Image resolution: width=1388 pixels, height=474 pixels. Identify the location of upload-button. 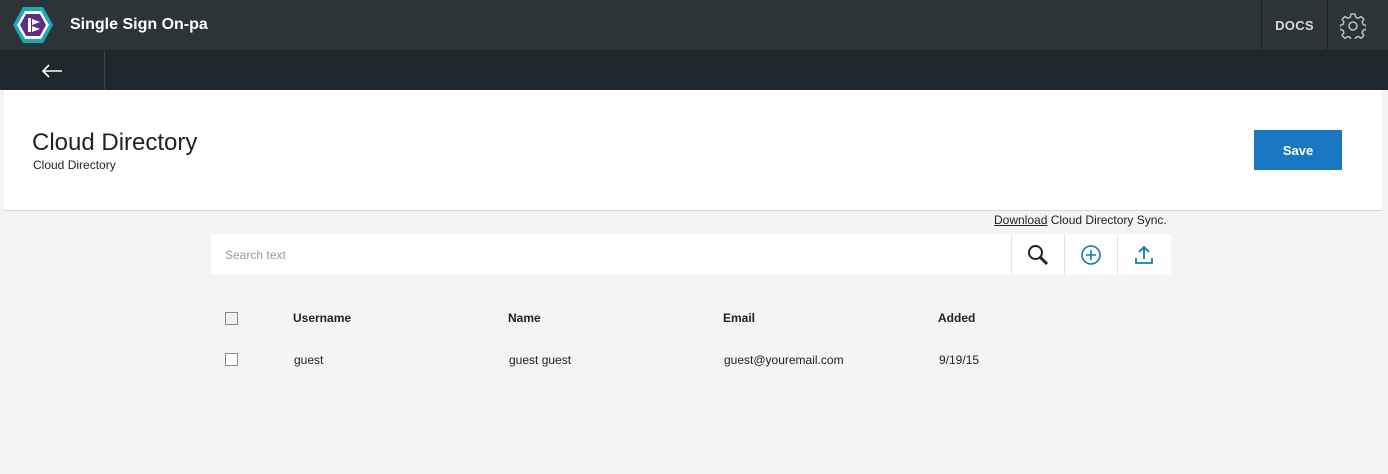
(1143, 254).